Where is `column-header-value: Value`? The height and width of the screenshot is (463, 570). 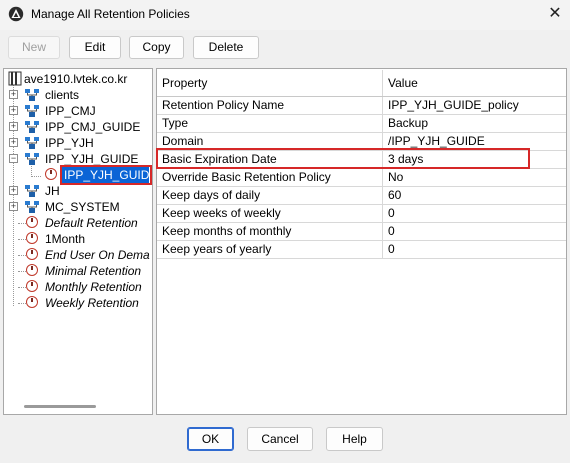 column-header-value: Value is located at coordinates (474, 83).